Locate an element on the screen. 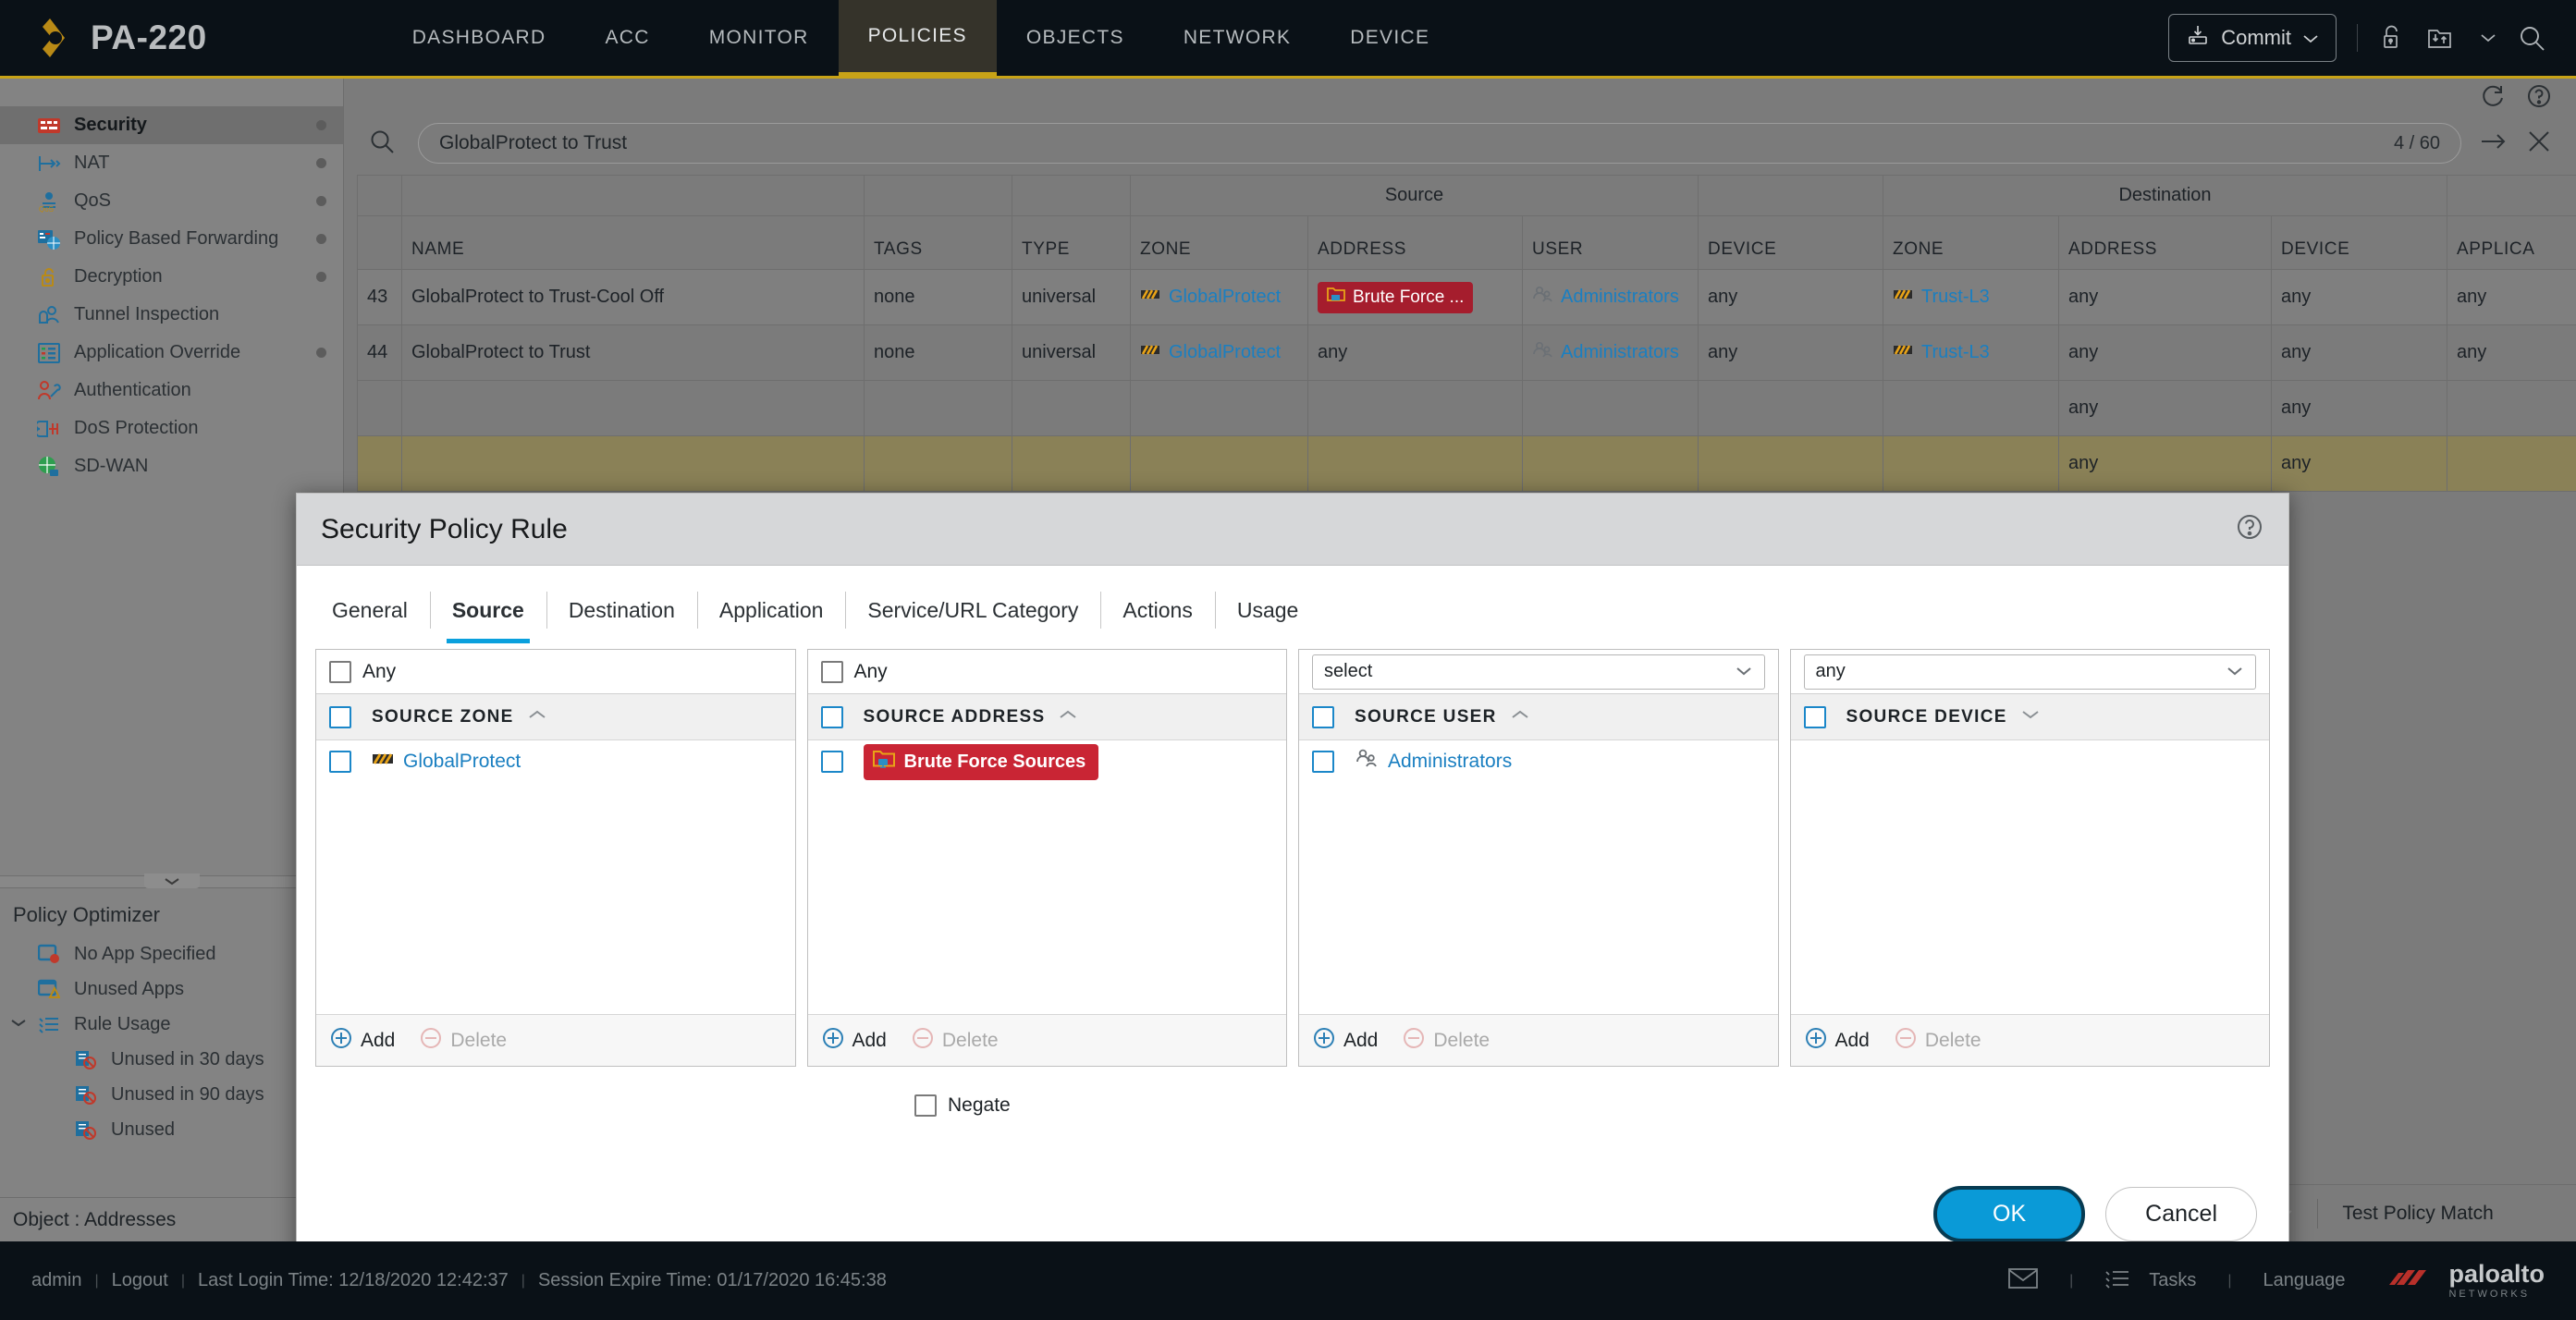 The height and width of the screenshot is (1320, 2576). nav-monitor: MONITOR is located at coordinates (759, 38).